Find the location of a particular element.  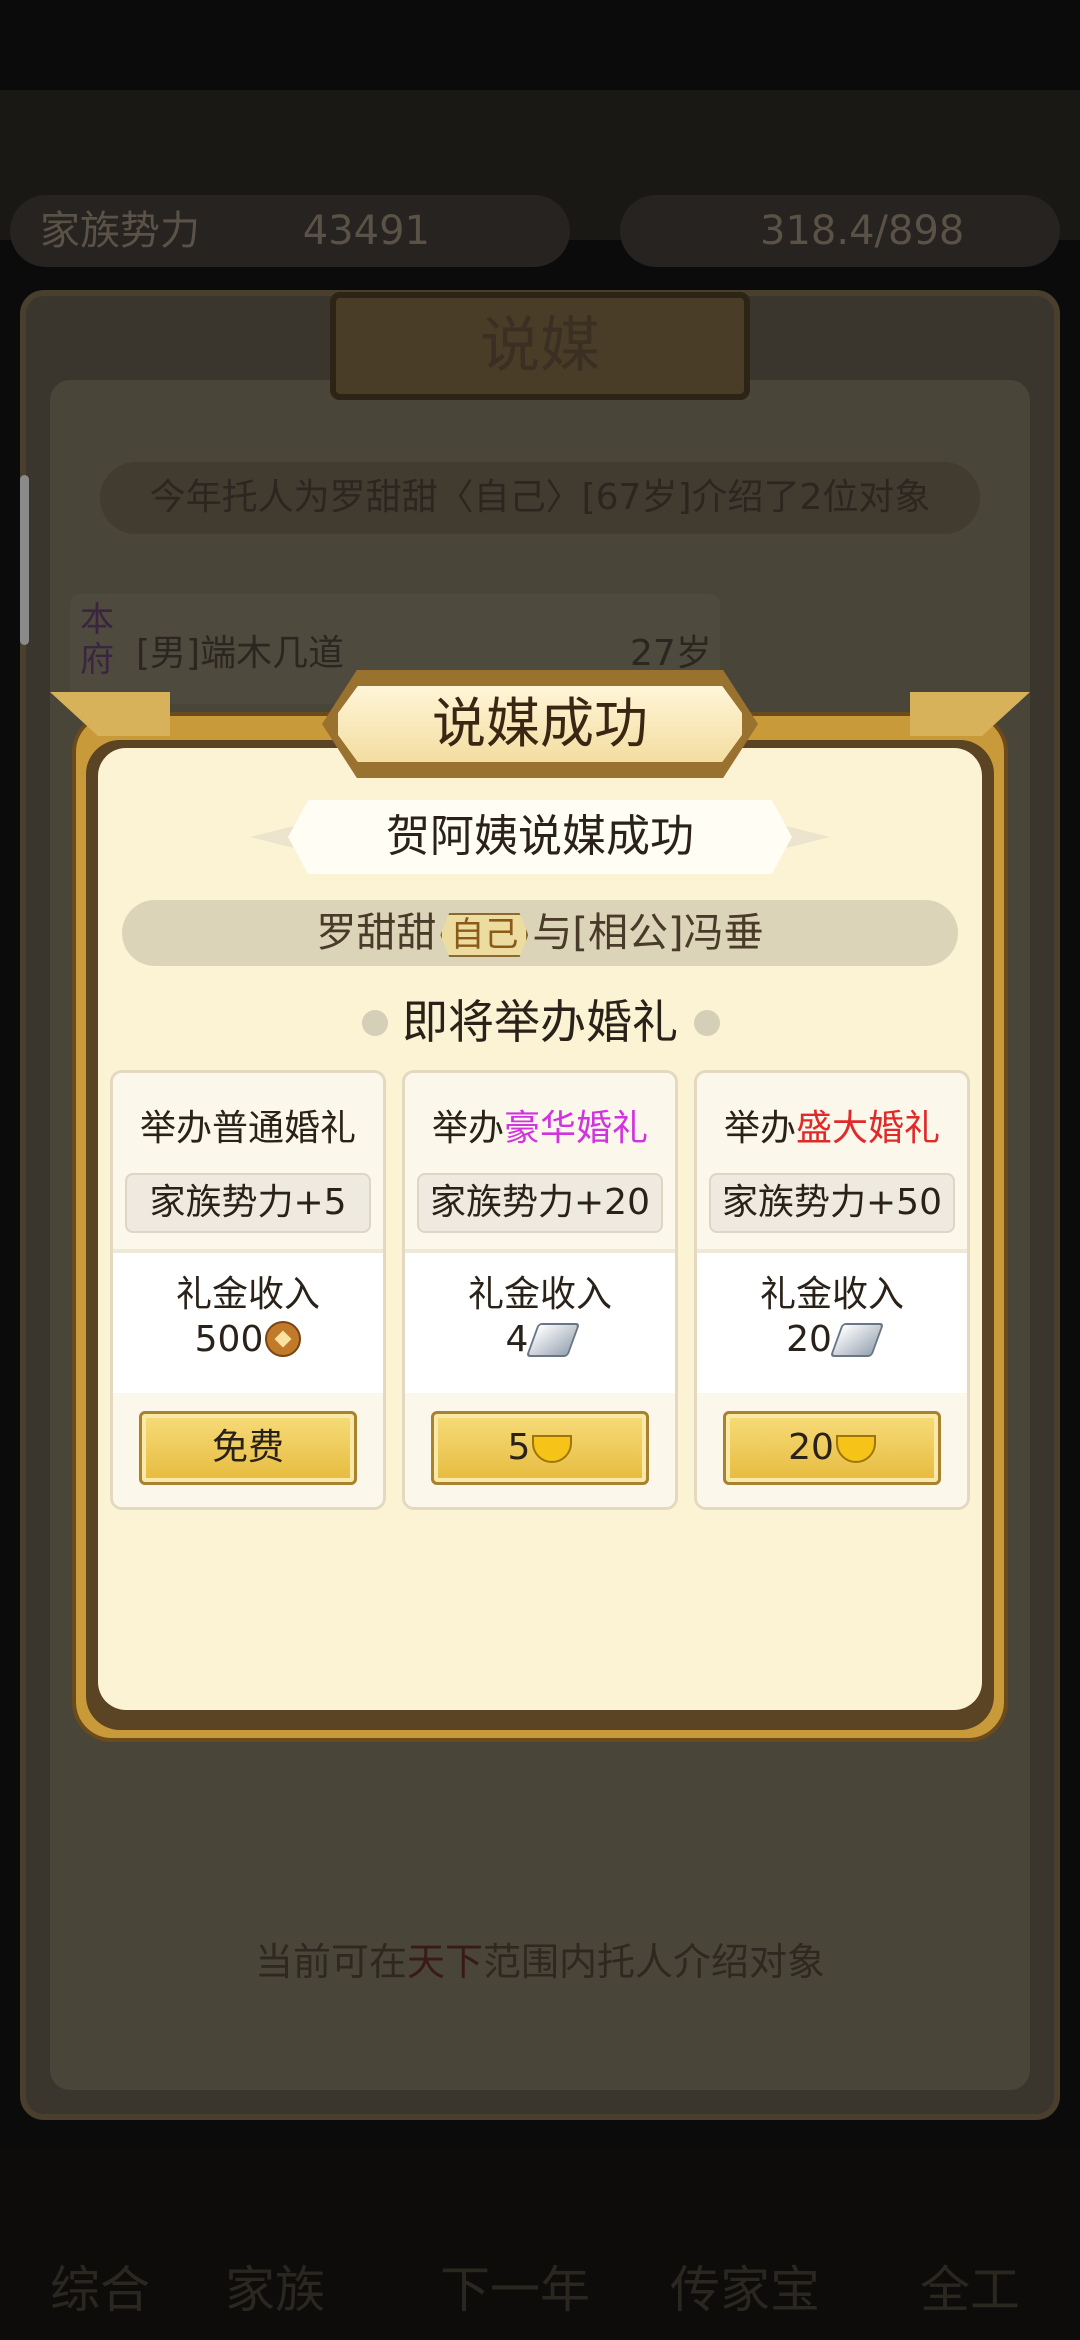

candidate-name: [男]端木几道 is located at coordinates (240, 653).